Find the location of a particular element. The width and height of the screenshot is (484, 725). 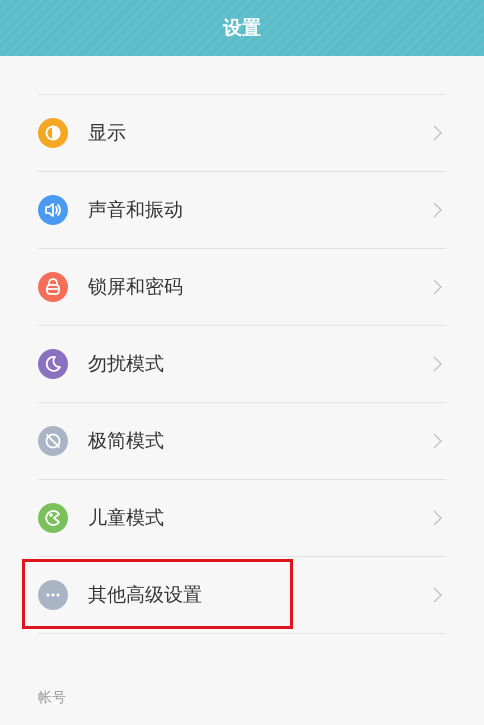

setting-label: 显示 is located at coordinates (107, 133).